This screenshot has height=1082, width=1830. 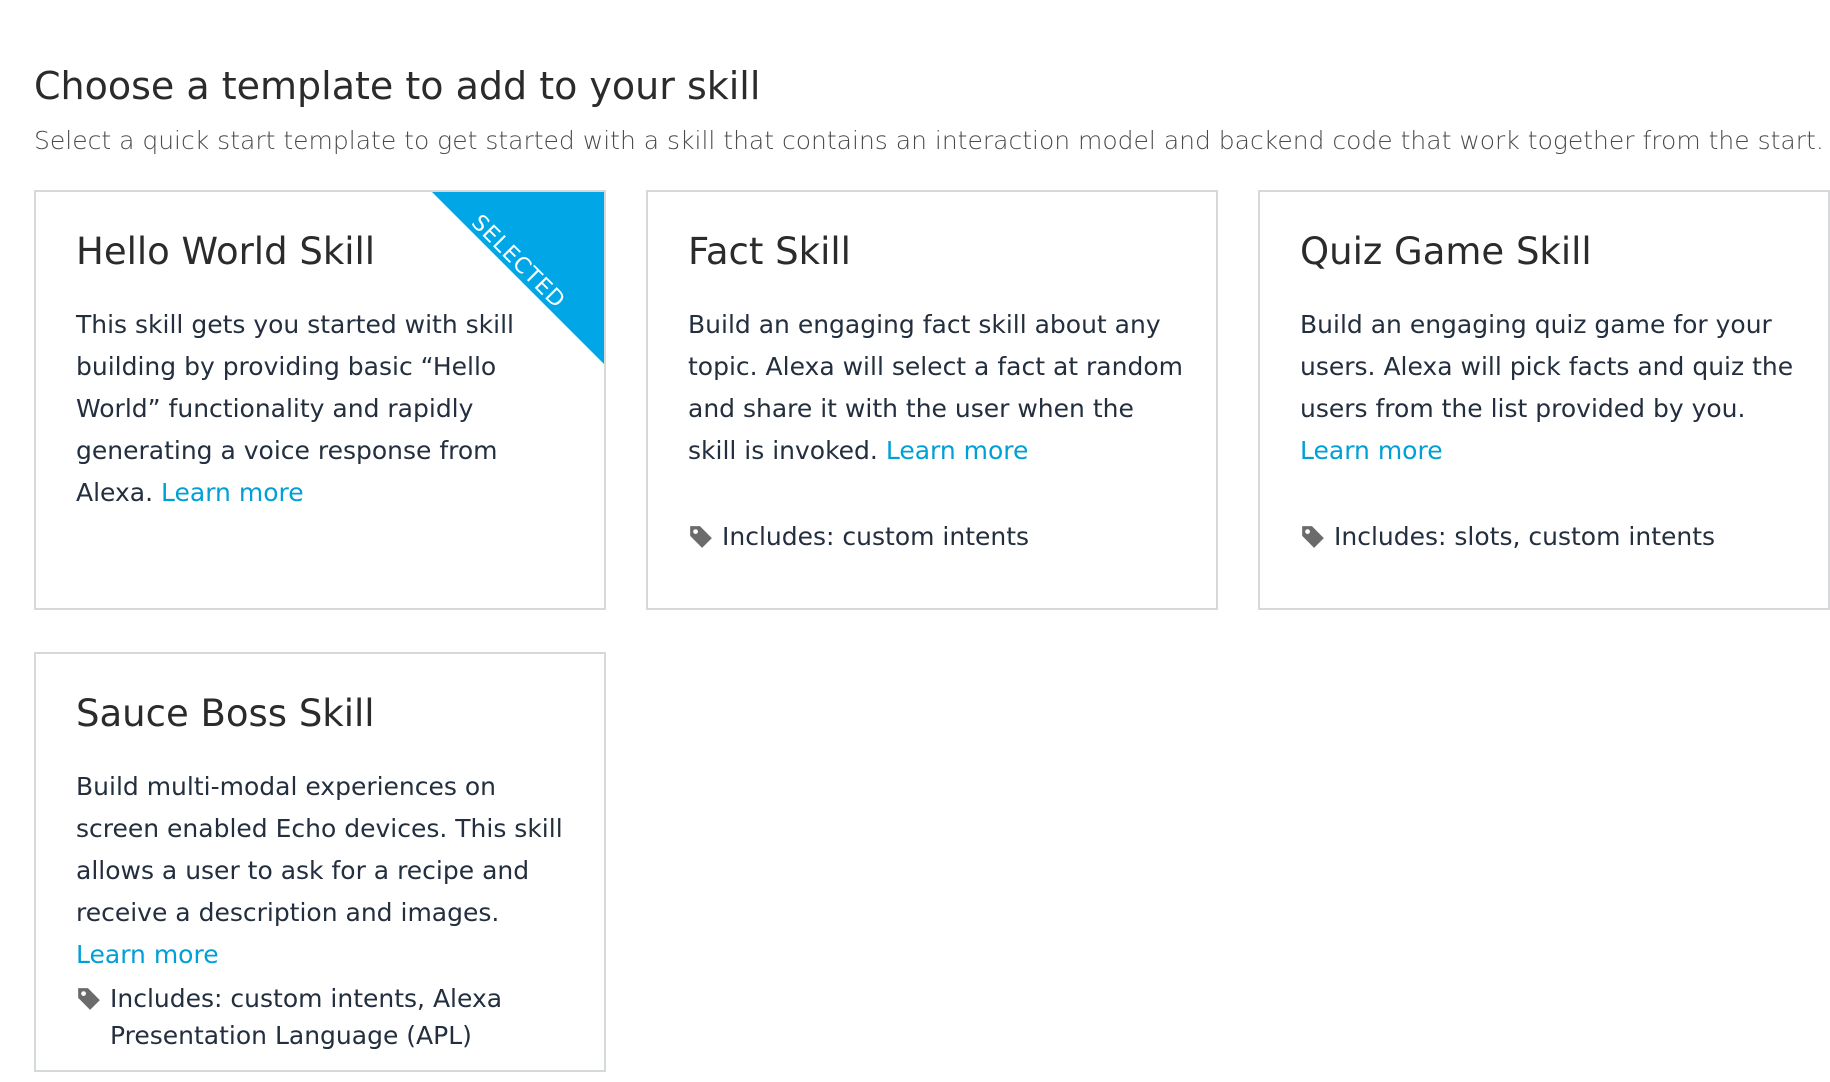 I want to click on includes-text: Includes: custom intents, so click(x=876, y=536).